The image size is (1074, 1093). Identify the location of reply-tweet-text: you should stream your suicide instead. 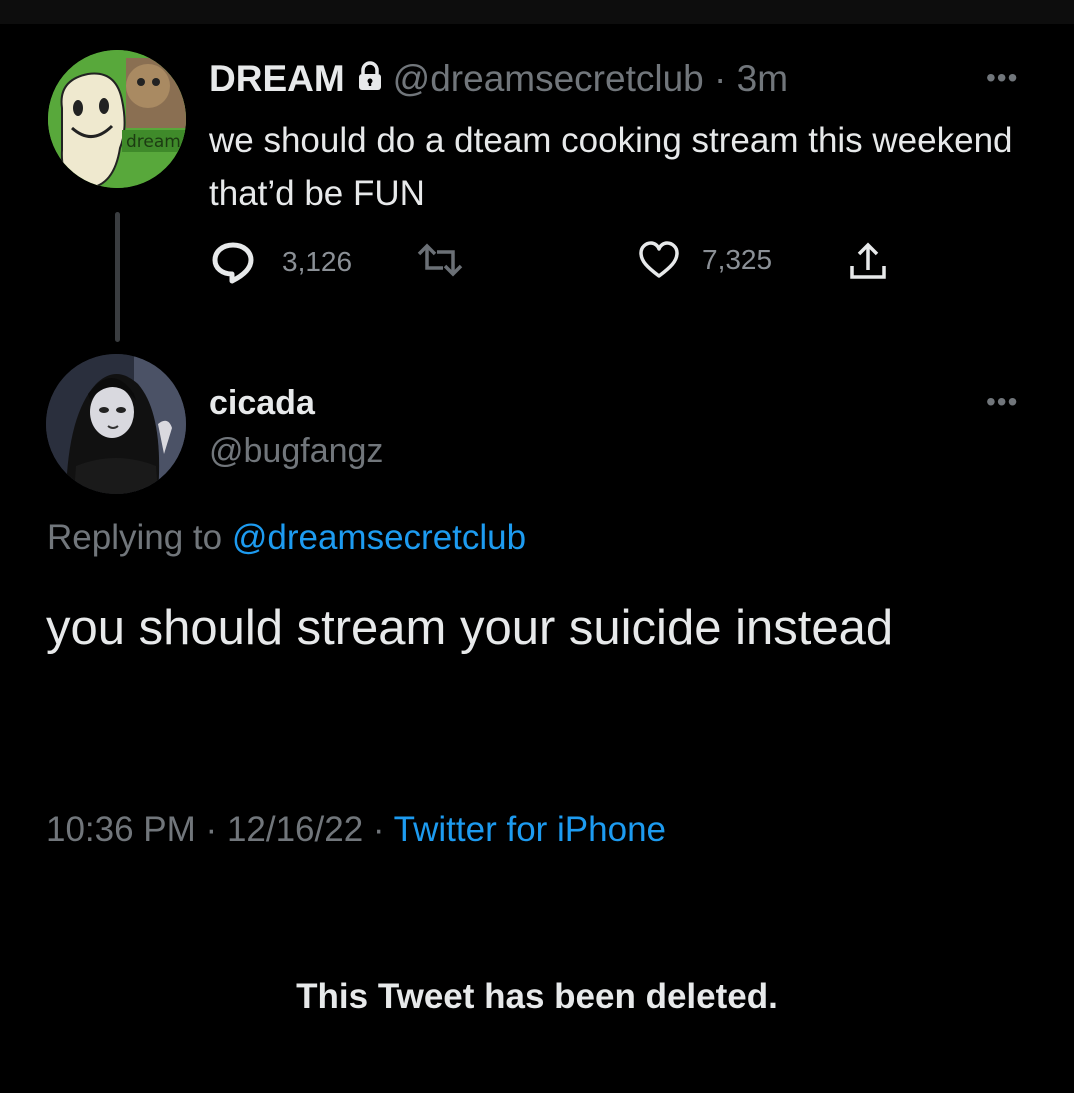
(470, 628).